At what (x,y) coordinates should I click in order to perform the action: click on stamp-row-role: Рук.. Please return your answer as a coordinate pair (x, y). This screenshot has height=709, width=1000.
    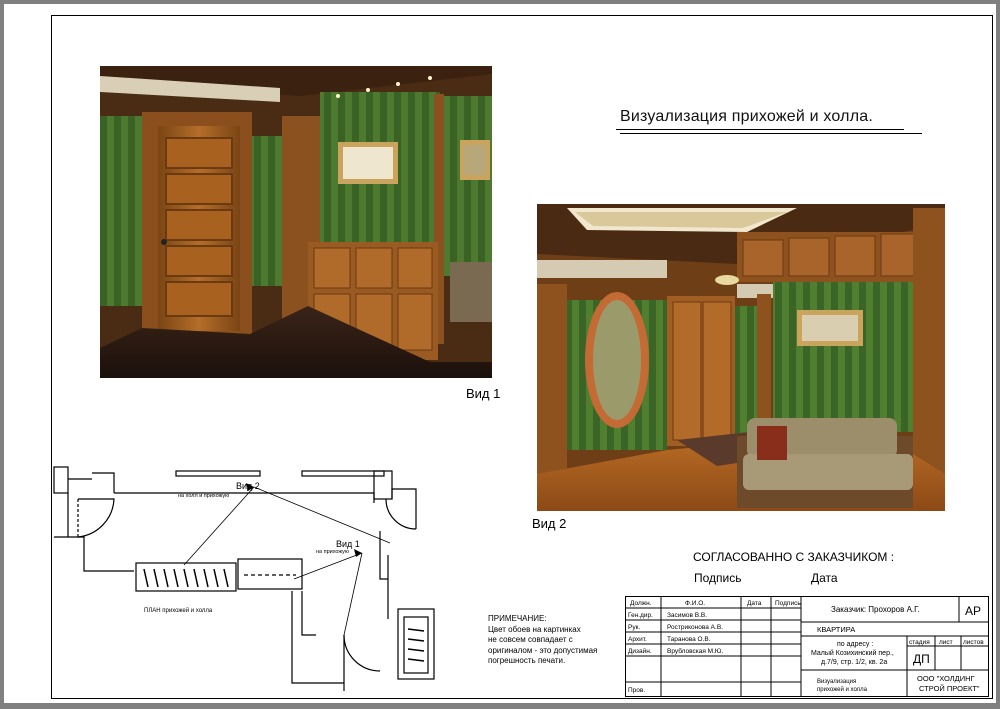
    Looking at the image, I should click on (634, 627).